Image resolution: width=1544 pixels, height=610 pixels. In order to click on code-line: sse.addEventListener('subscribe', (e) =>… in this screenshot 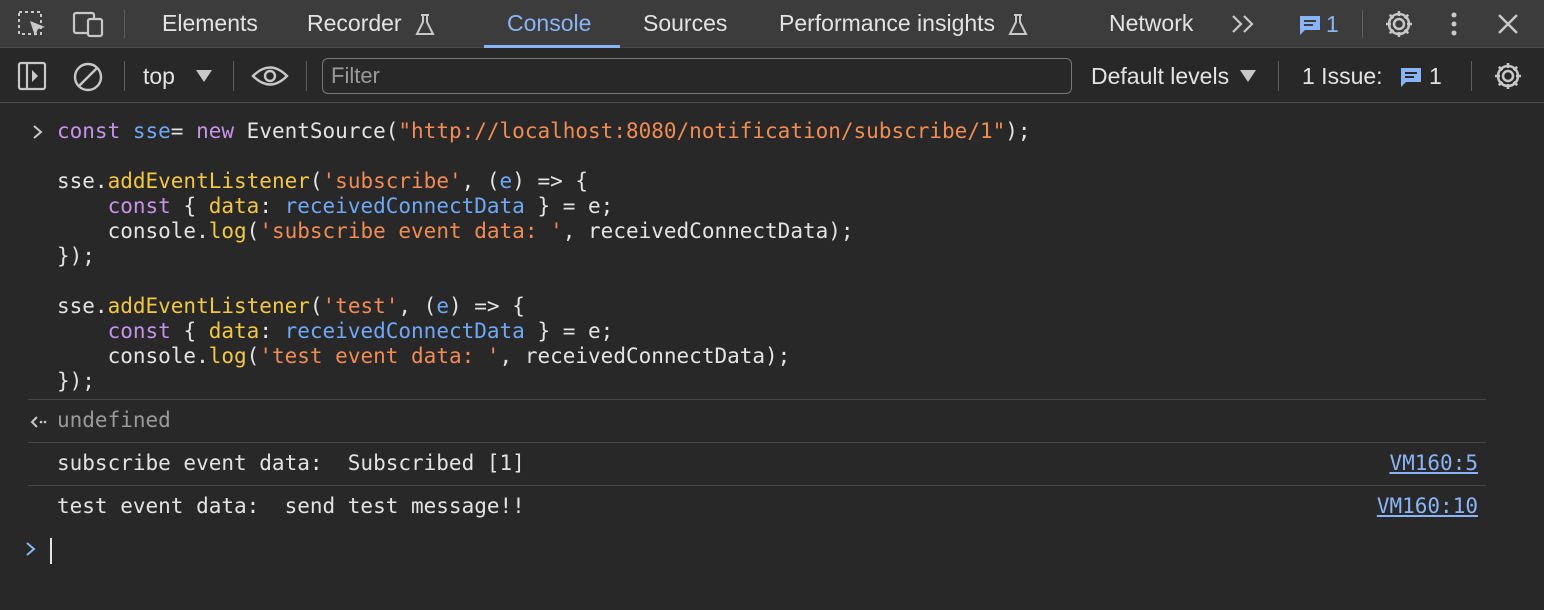, I will do `click(322, 181)`.